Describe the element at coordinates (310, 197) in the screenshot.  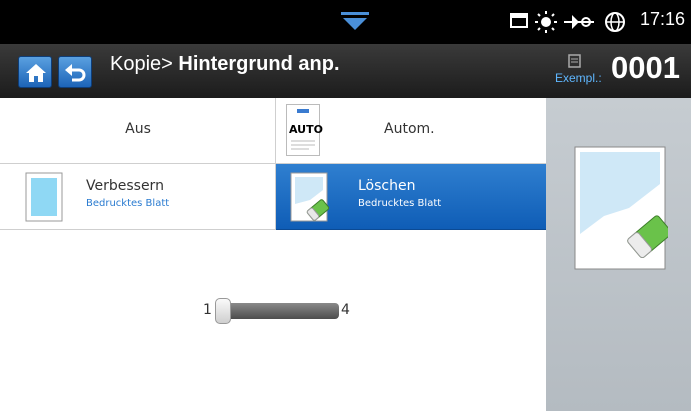
I see `eraser-document-icon` at that location.